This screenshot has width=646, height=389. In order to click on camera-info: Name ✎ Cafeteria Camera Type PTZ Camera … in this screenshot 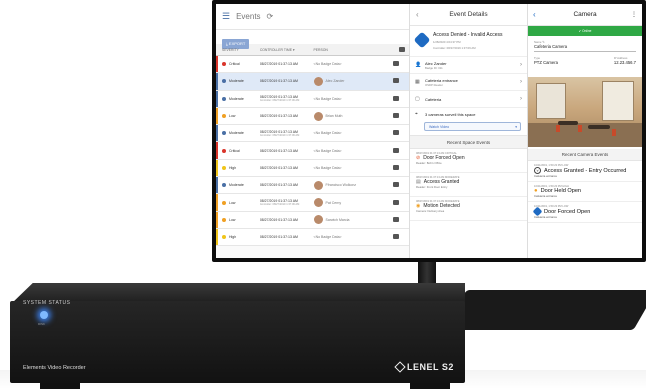, I will do `click(585, 55)`.